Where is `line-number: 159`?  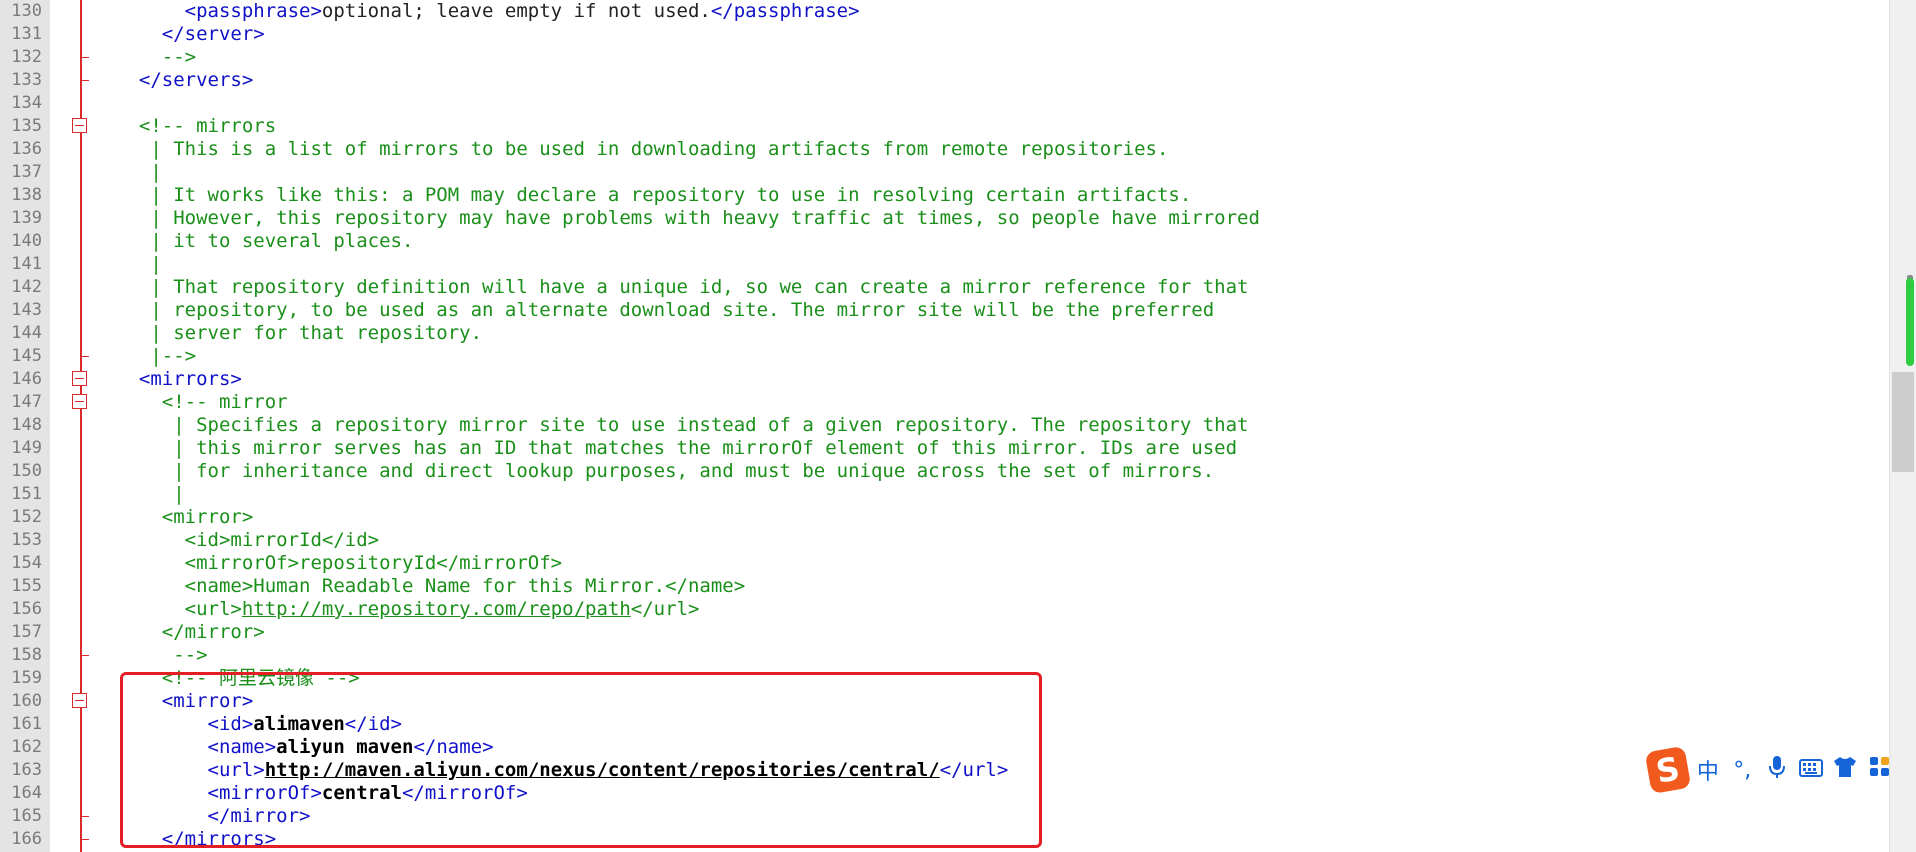 line-number: 159 is located at coordinates (26, 678).